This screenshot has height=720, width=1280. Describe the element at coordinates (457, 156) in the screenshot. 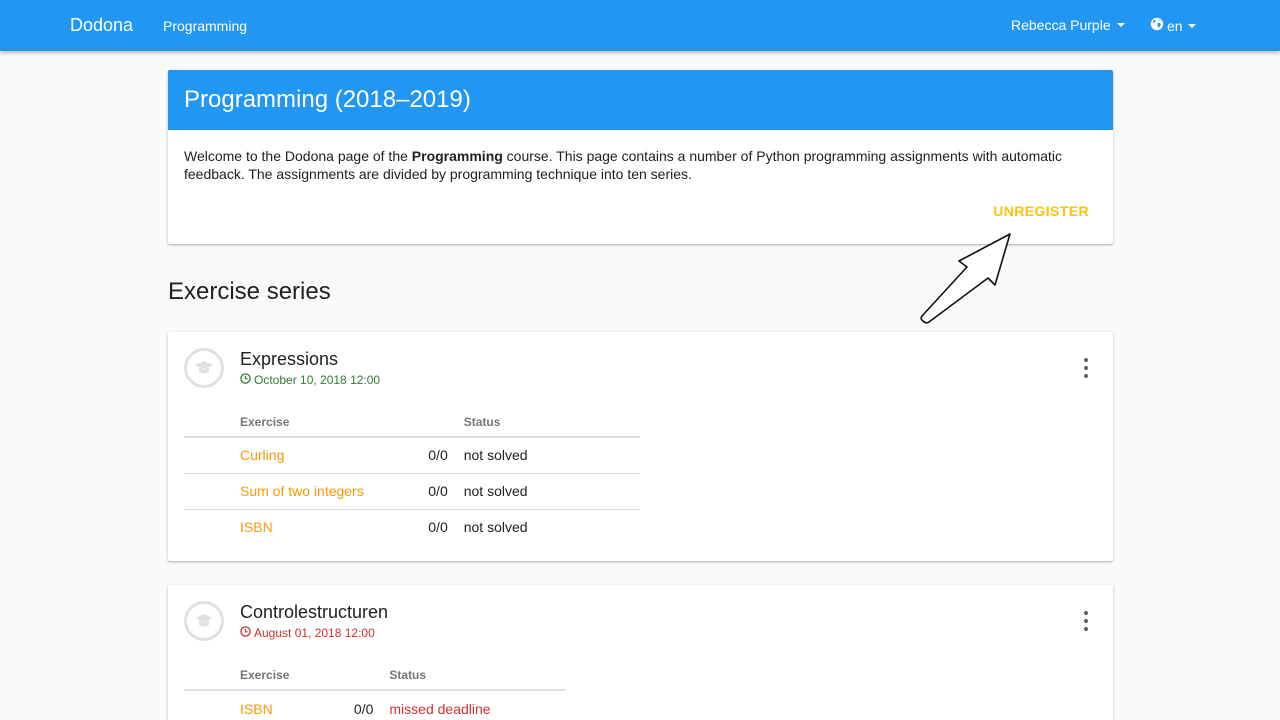

I see `course-desc-bold: Programming` at that location.